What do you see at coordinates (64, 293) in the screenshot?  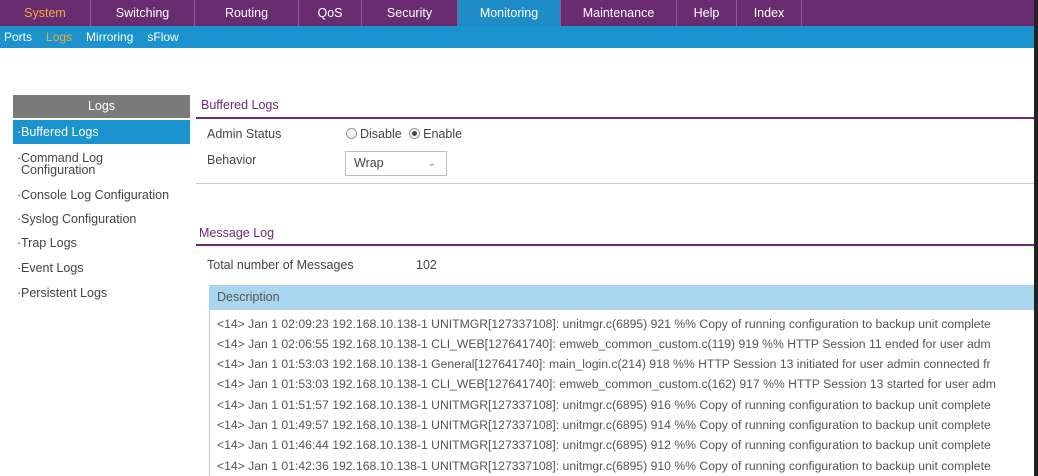 I see `sidebar-item-label: Persistent Logs` at bounding box center [64, 293].